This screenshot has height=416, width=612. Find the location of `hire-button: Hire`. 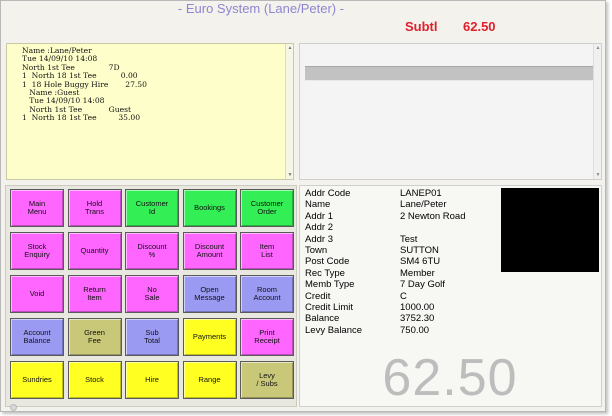

hire-button: Hire is located at coordinates (152, 380).